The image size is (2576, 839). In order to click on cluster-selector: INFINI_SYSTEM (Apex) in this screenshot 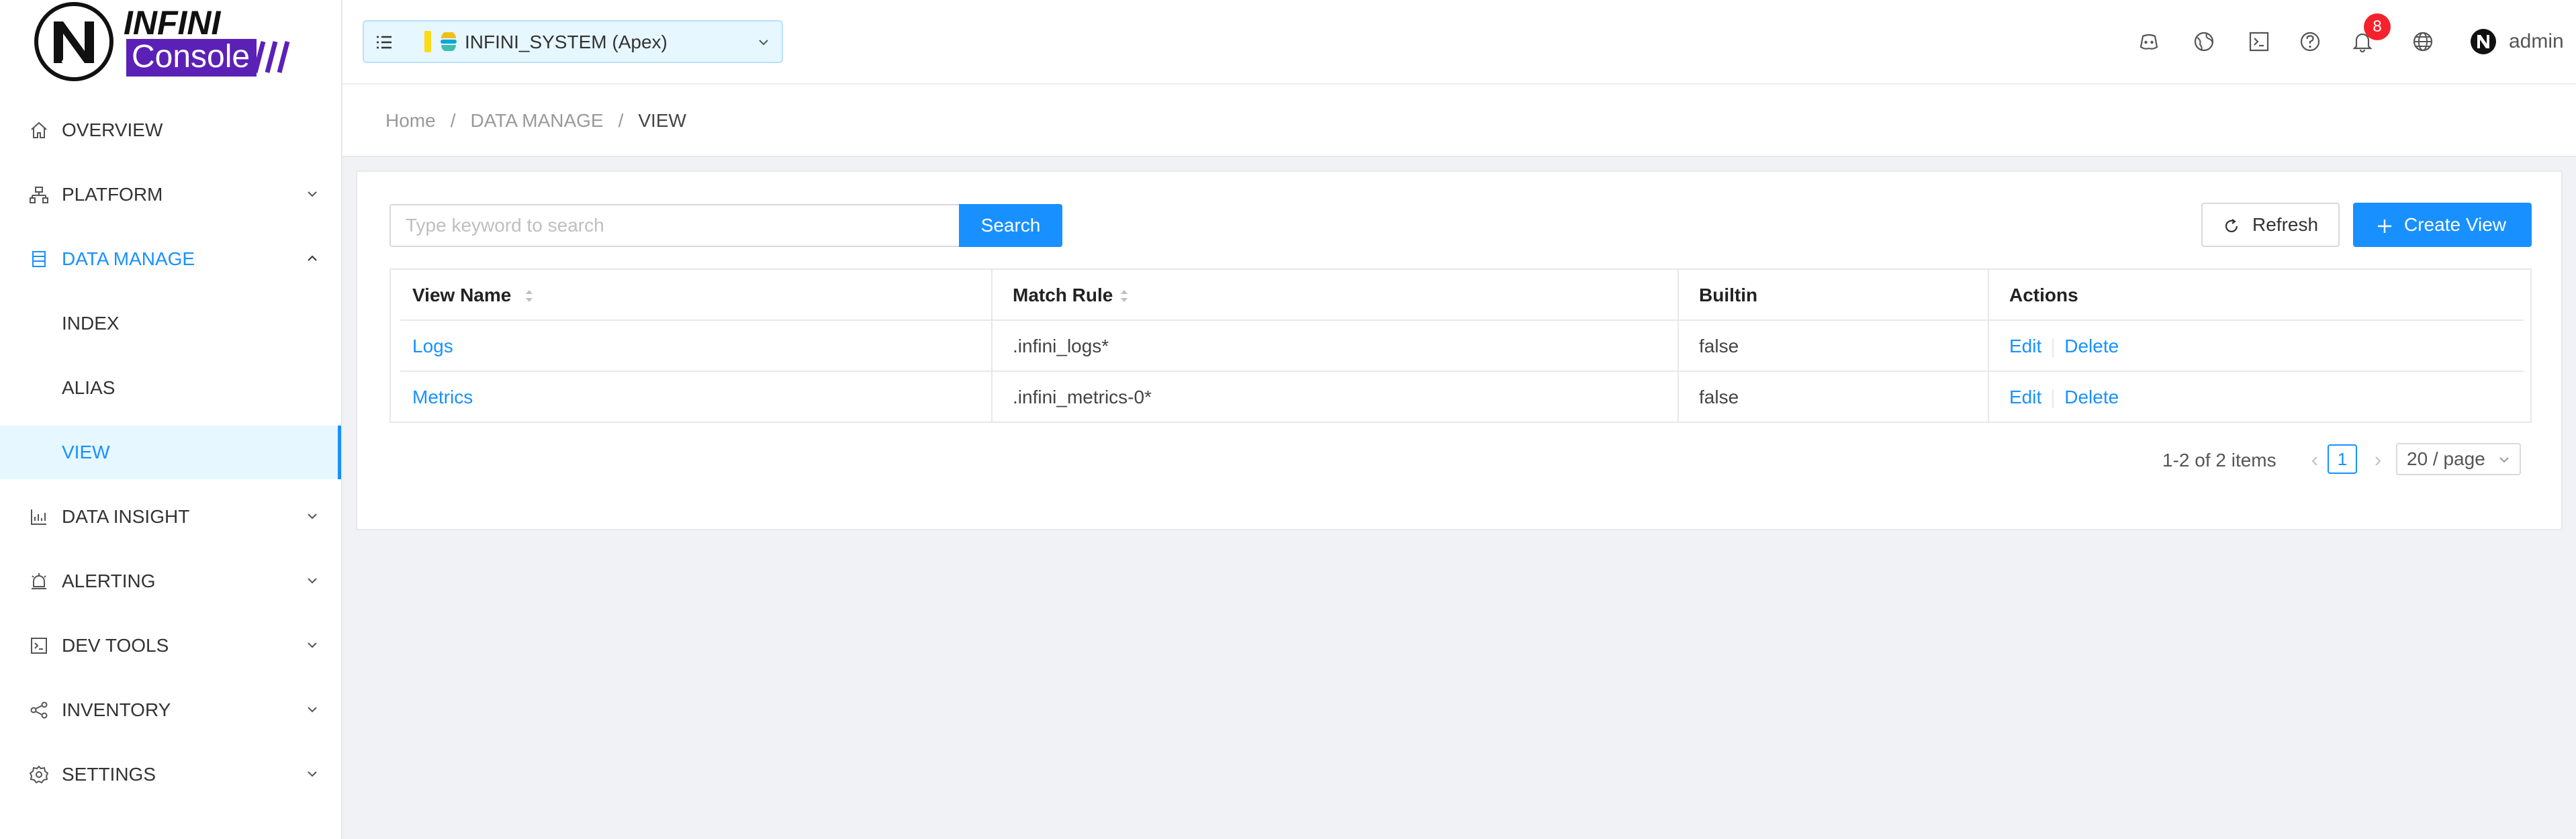, I will do `click(573, 41)`.